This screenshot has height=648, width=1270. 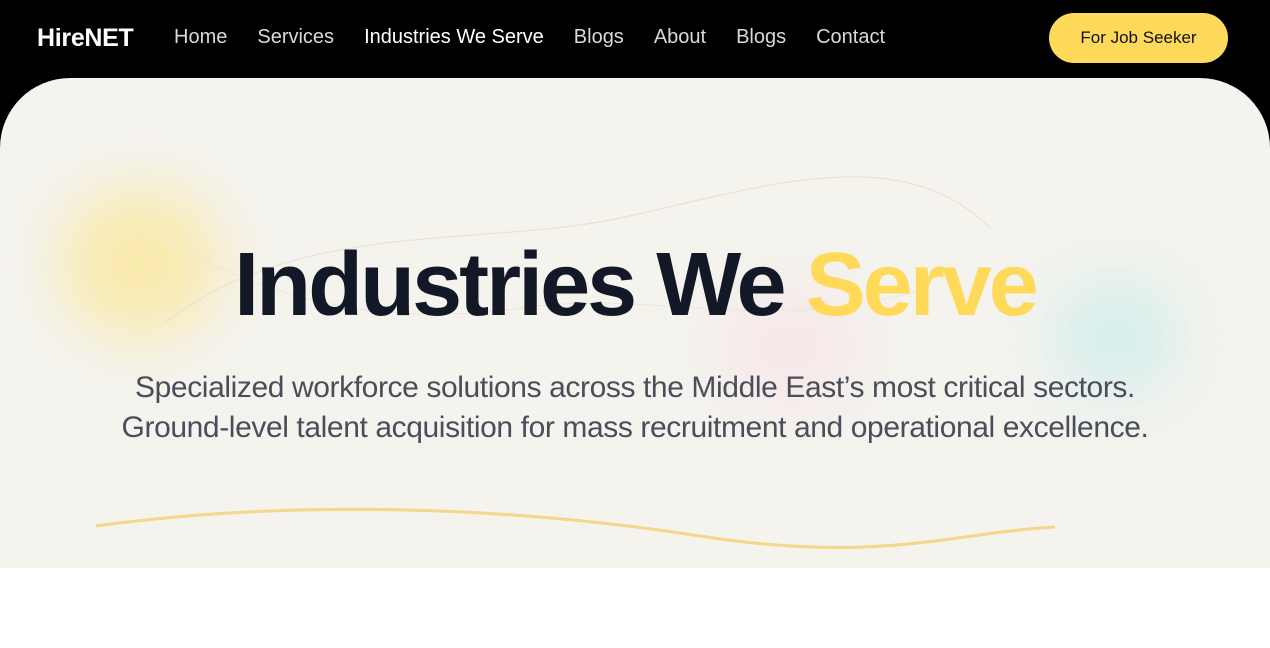 What do you see at coordinates (510, 285) in the screenshot?
I see `title-main: Industries We` at bounding box center [510, 285].